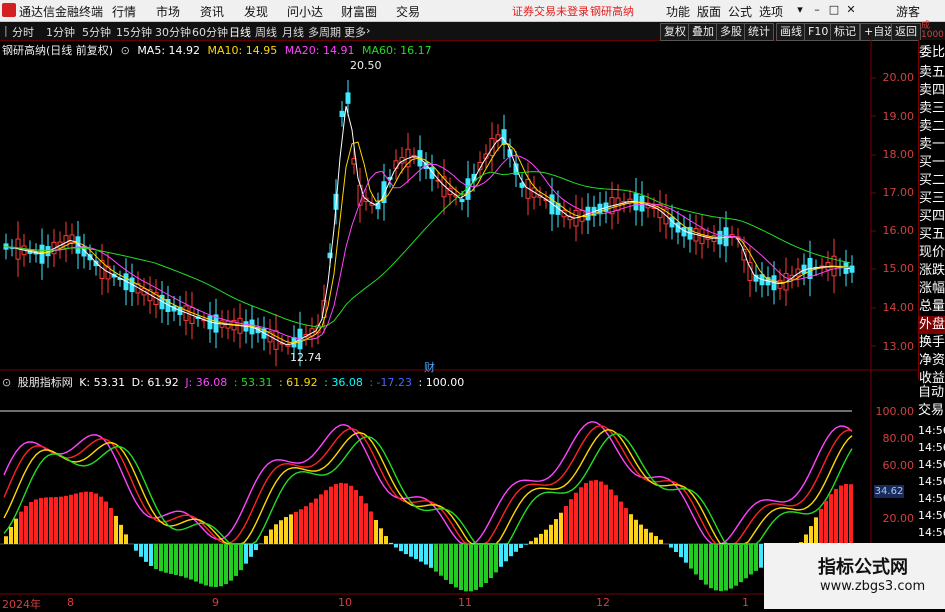 This screenshot has height=612, width=945. Describe the element at coordinates (932, 127) in the screenshot. I see `sidebar-item-4: 卖二` at that location.